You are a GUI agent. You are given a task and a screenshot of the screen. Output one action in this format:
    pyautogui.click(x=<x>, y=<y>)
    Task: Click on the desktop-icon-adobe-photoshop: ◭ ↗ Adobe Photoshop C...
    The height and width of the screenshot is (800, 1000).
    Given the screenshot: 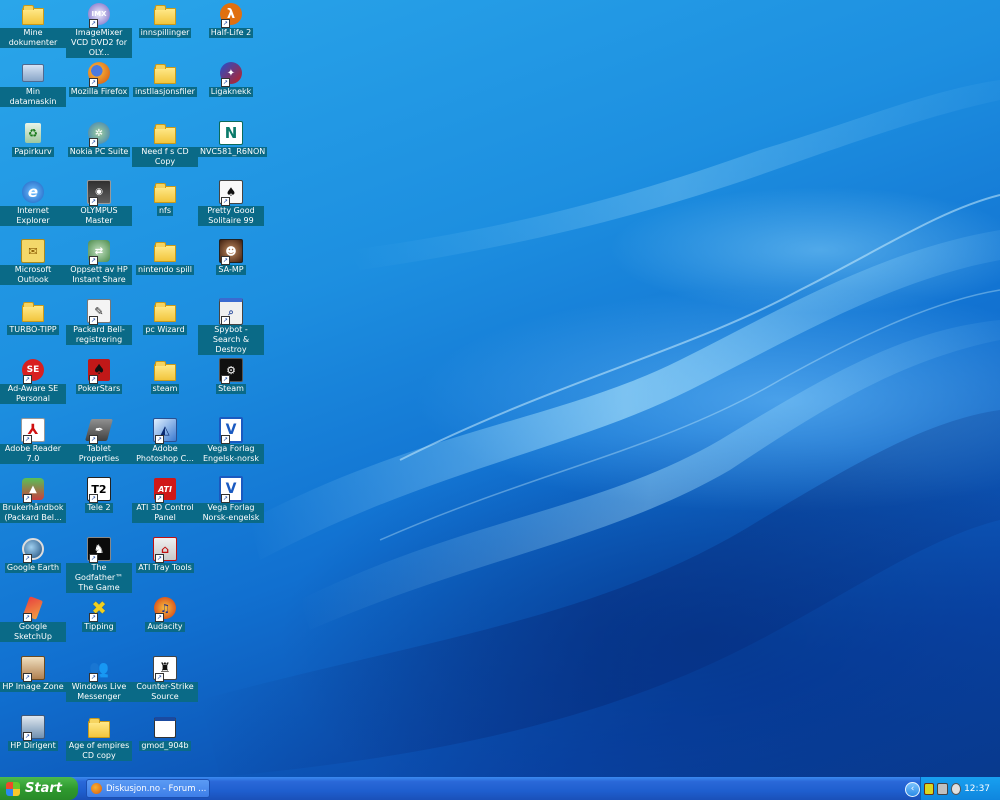 What is the action you would take?
    pyautogui.click(x=165, y=446)
    